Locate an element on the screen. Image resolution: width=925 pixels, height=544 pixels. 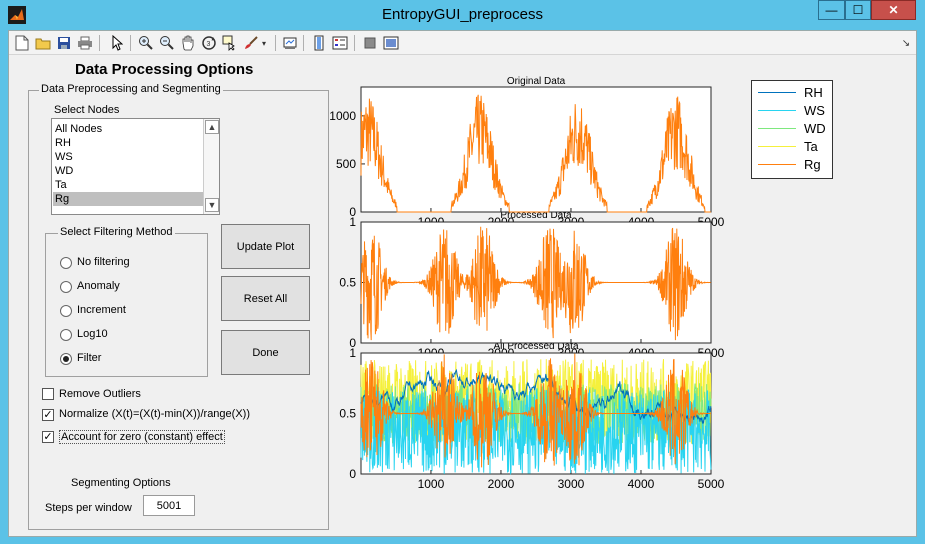
x-tick-label: 4000 is located at coordinates (641, 484).